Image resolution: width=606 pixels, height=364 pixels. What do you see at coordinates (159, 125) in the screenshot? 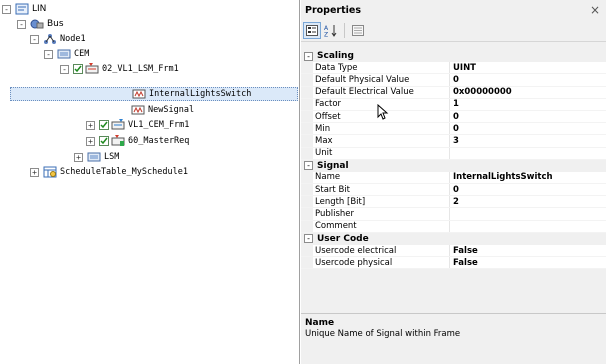
I see `tree-node-label: VL1_CEM_Frm1` at bounding box center [159, 125].